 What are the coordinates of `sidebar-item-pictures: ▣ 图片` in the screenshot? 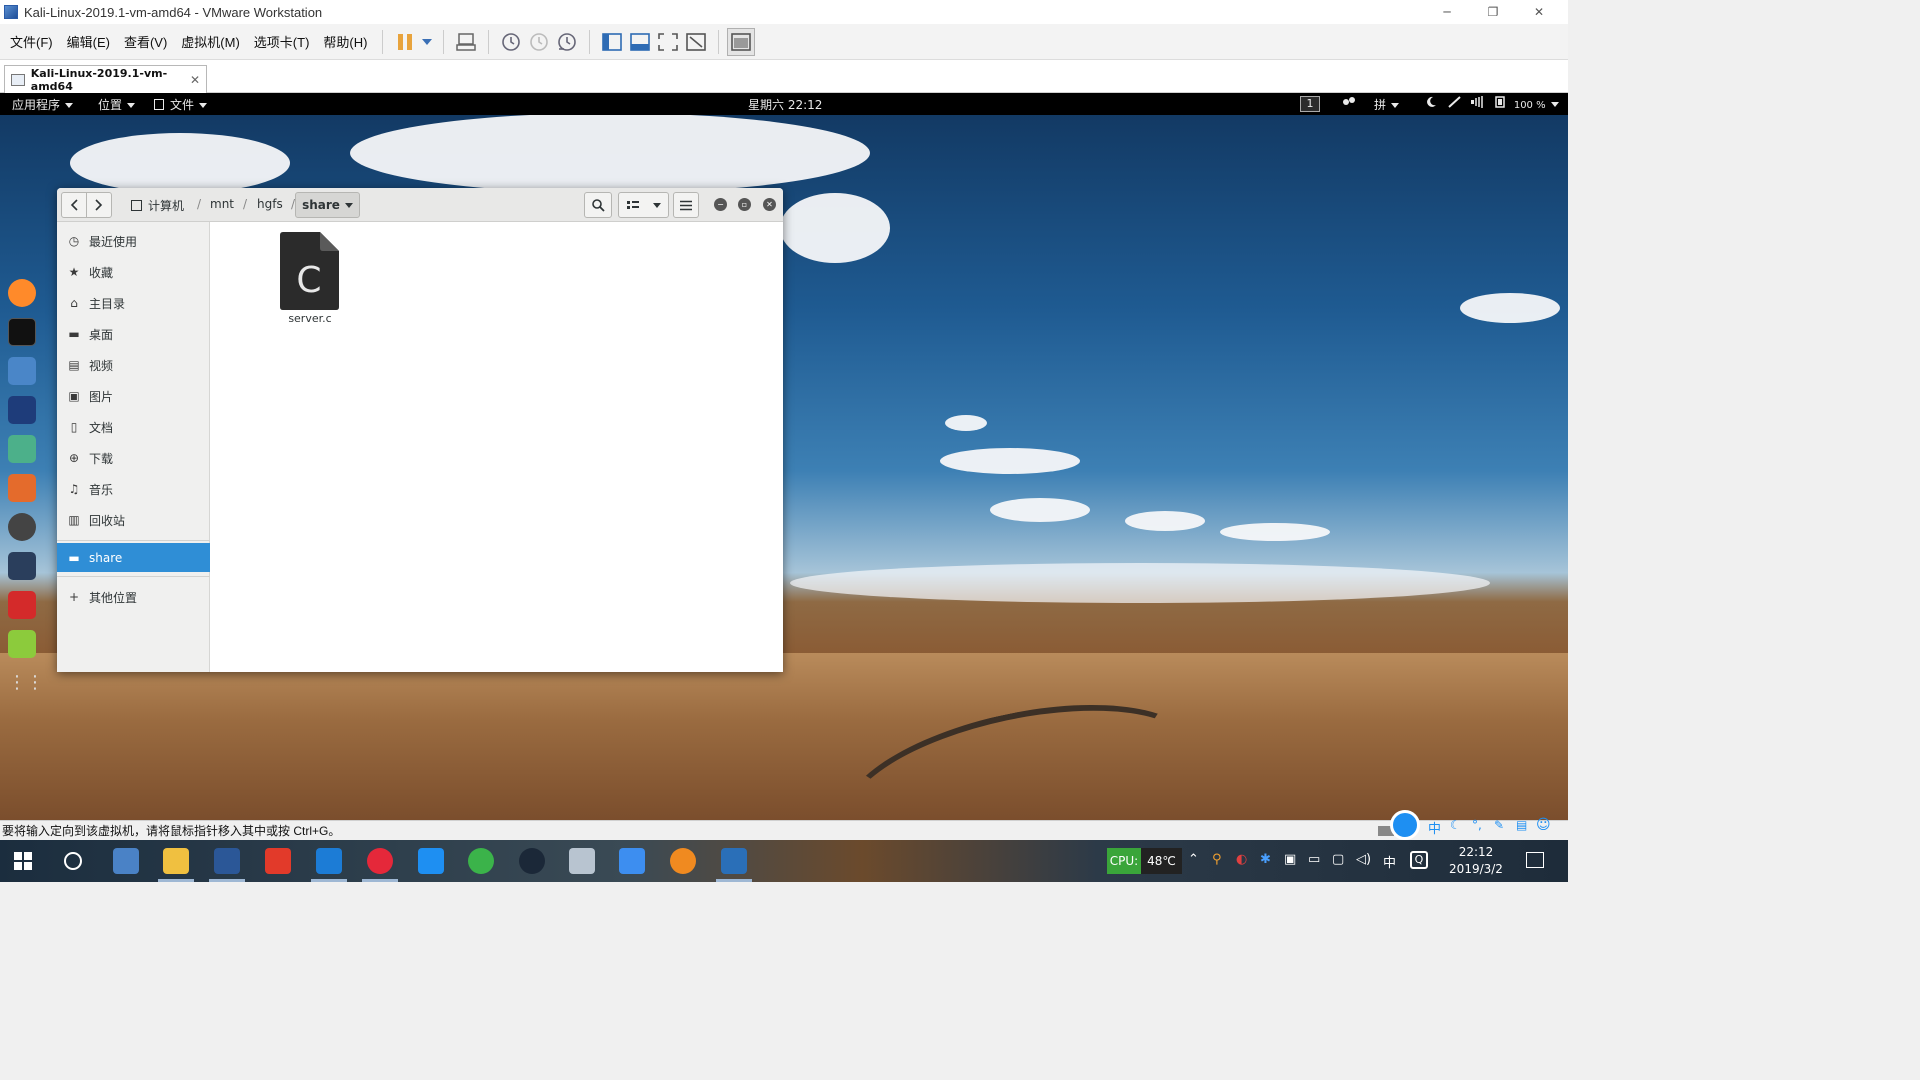 It's located at (133, 396).